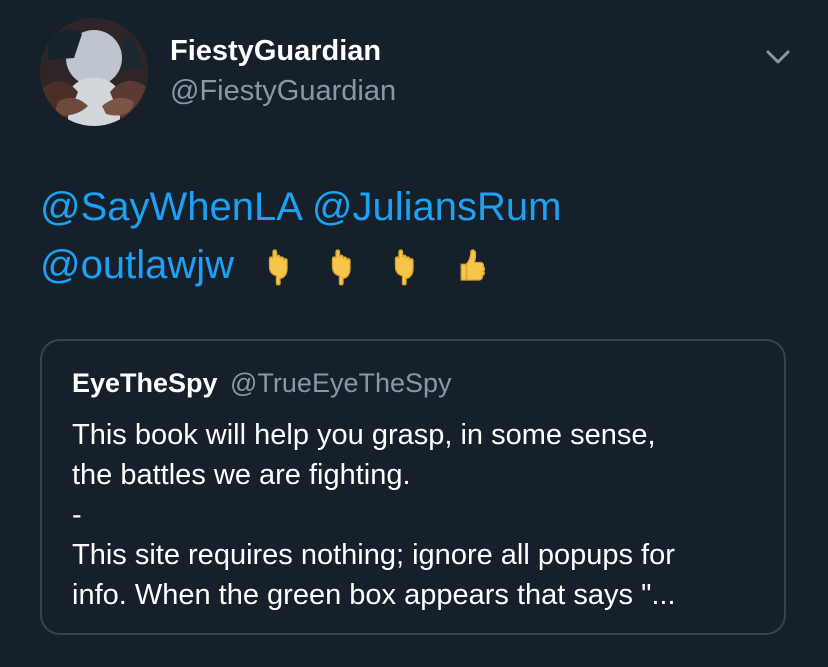 This screenshot has height=667, width=828. Describe the element at coordinates (379, 263) in the screenshot. I see `emoji-row` at that location.